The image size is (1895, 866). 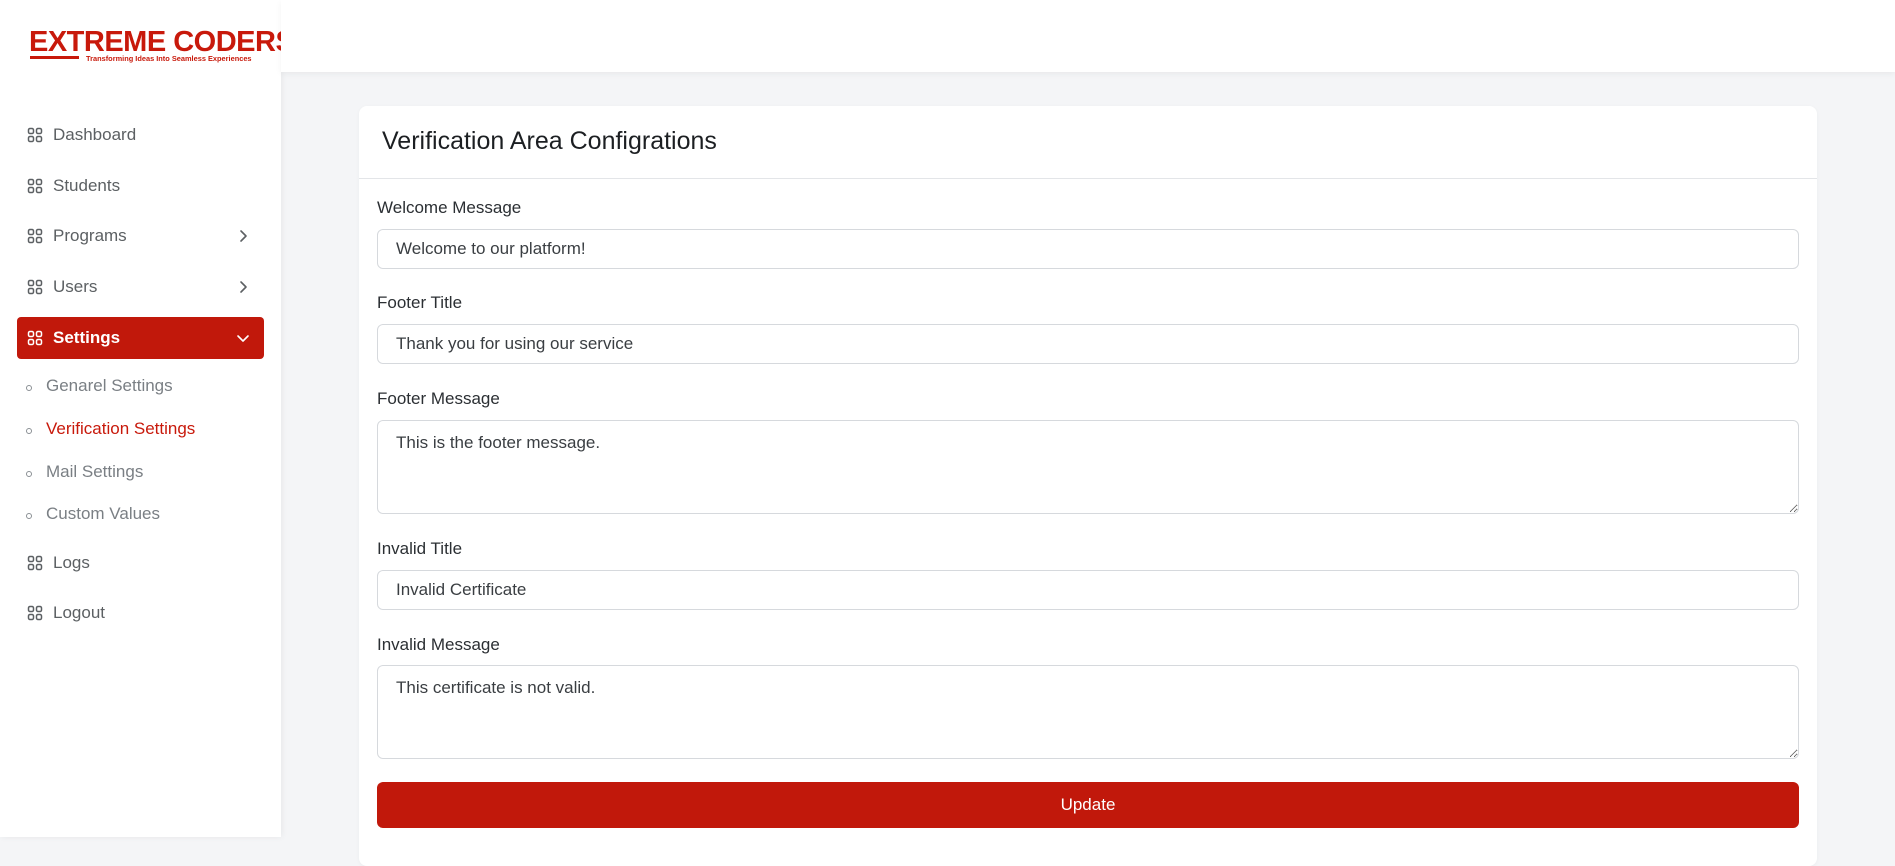 What do you see at coordinates (1088, 142) in the screenshot?
I see `card-header: Verification Area Configrations` at bounding box center [1088, 142].